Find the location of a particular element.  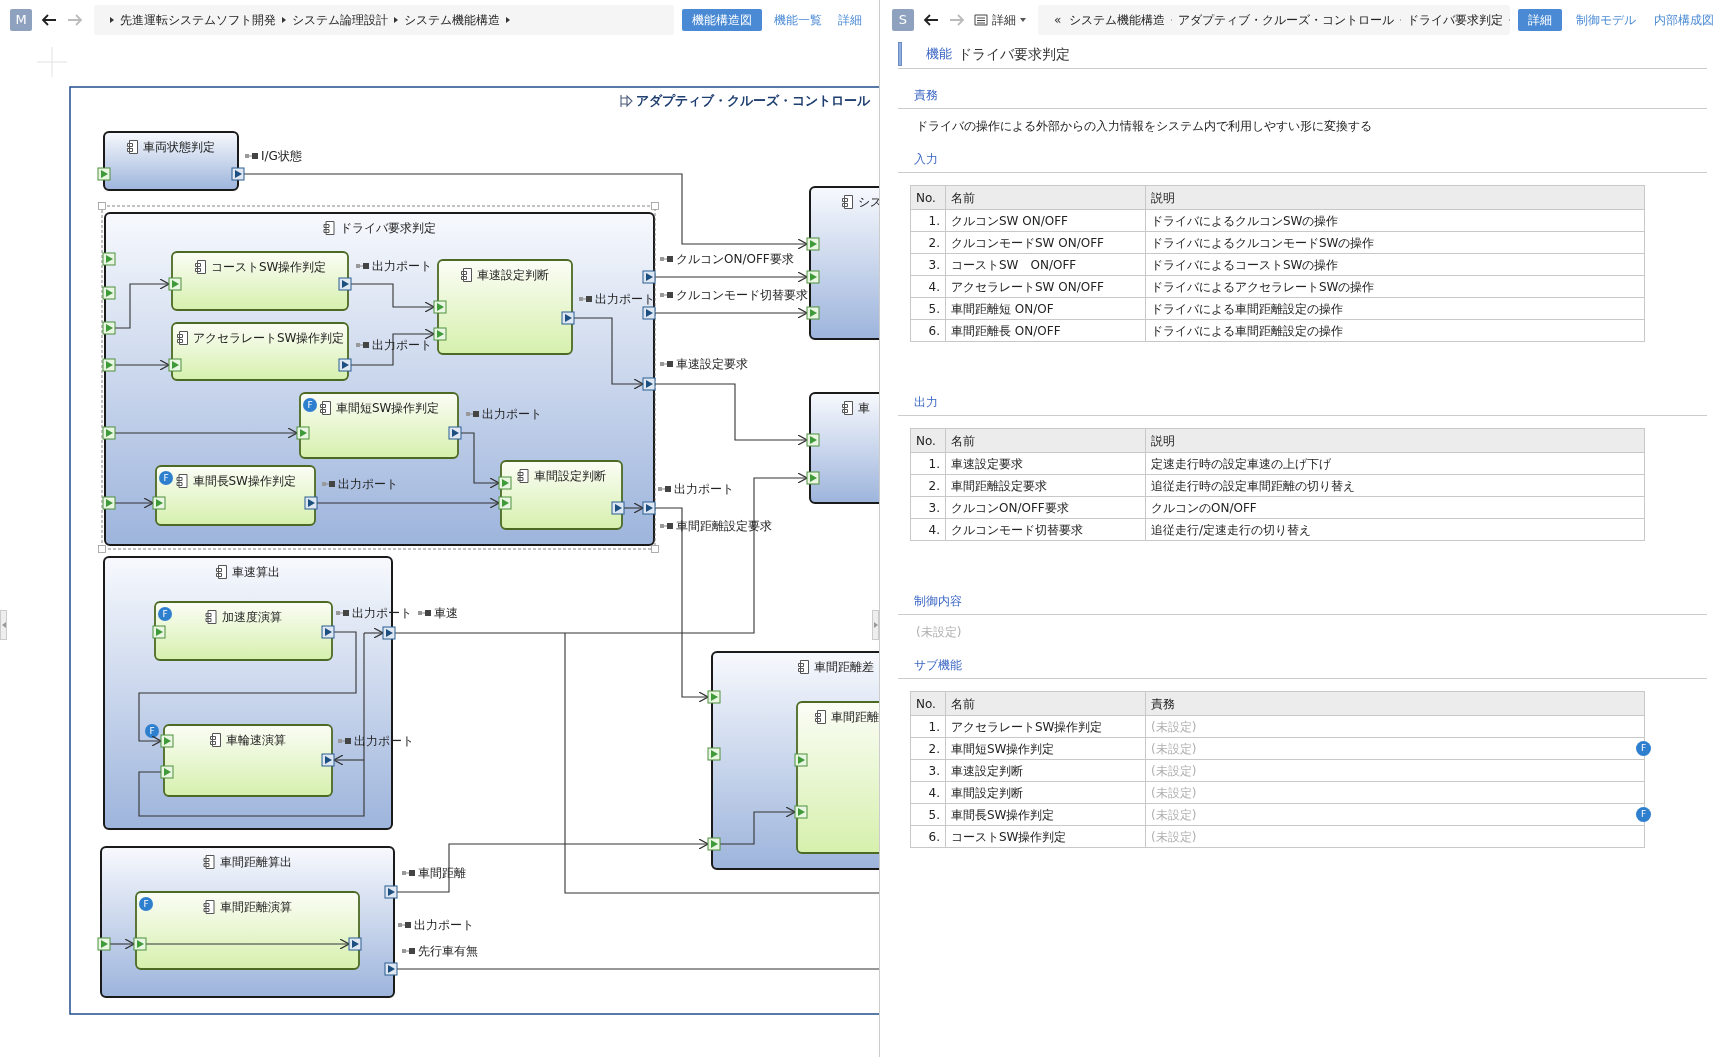

breadcrumb-item: ドライバ要求判定 is located at coordinates (1455, 20).